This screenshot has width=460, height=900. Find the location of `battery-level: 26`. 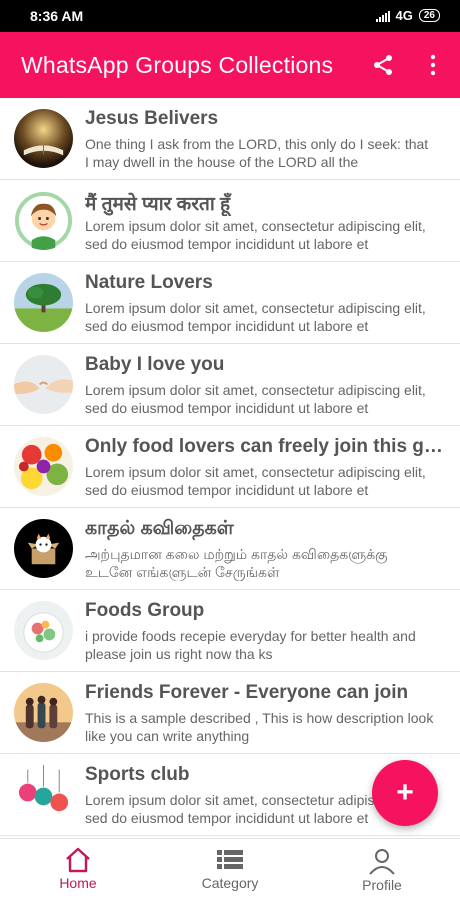

battery-level: 26 is located at coordinates (429, 15).